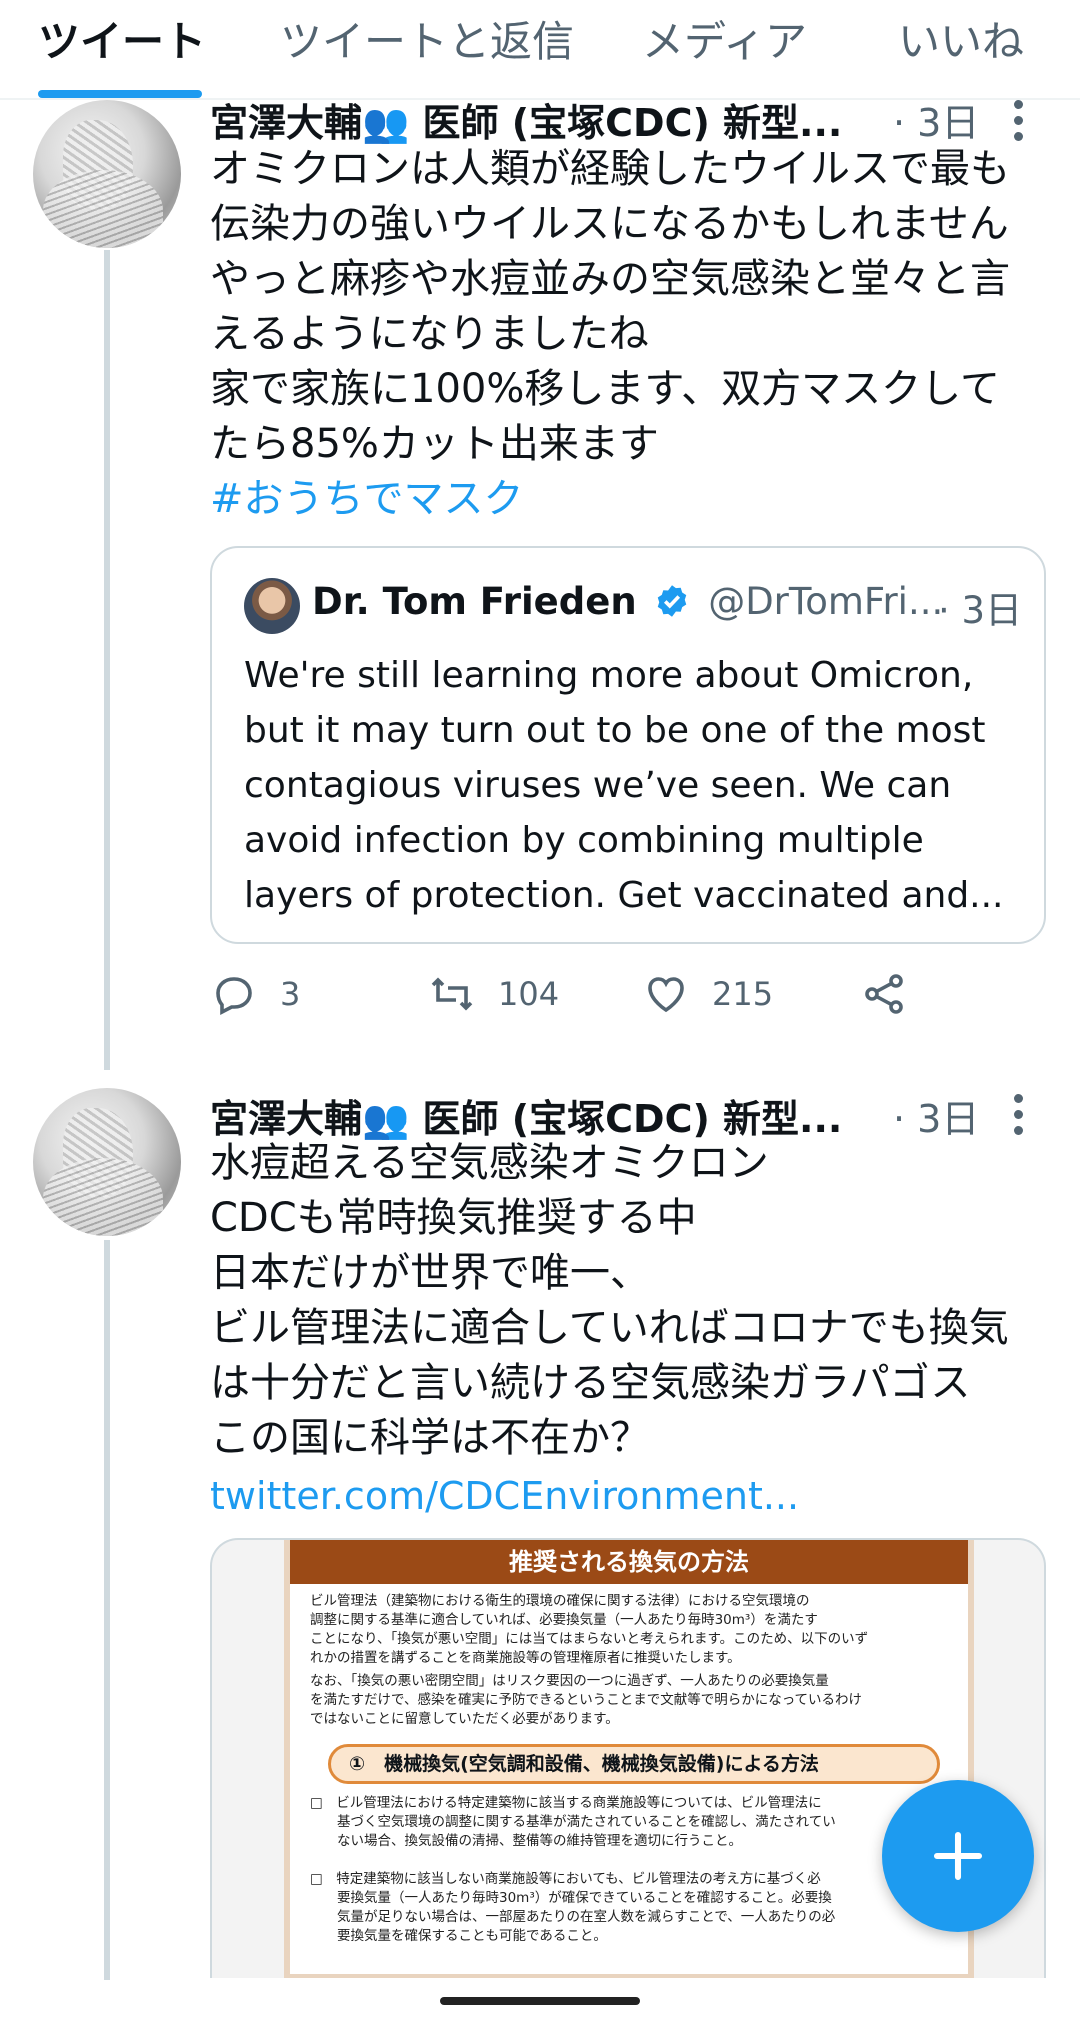 This screenshot has width=1080, height=2022. Describe the element at coordinates (565, 1879) in the screenshot. I see `document-line: □ 特定建築物に該当しない商業施設等においても、ビル管理法の考え方に基づく必` at that location.